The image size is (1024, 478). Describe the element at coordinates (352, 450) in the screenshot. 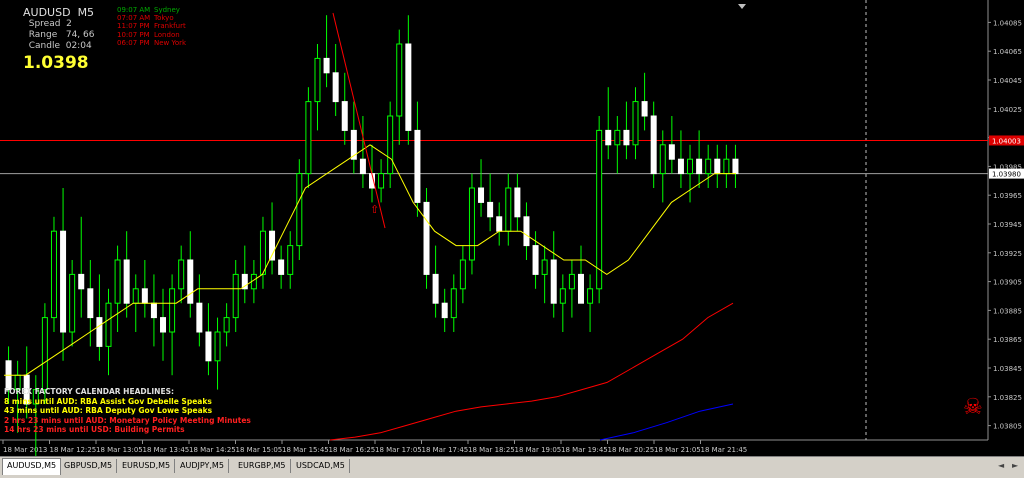

I see `time-tick-label: 18 Mar 16:25` at that location.